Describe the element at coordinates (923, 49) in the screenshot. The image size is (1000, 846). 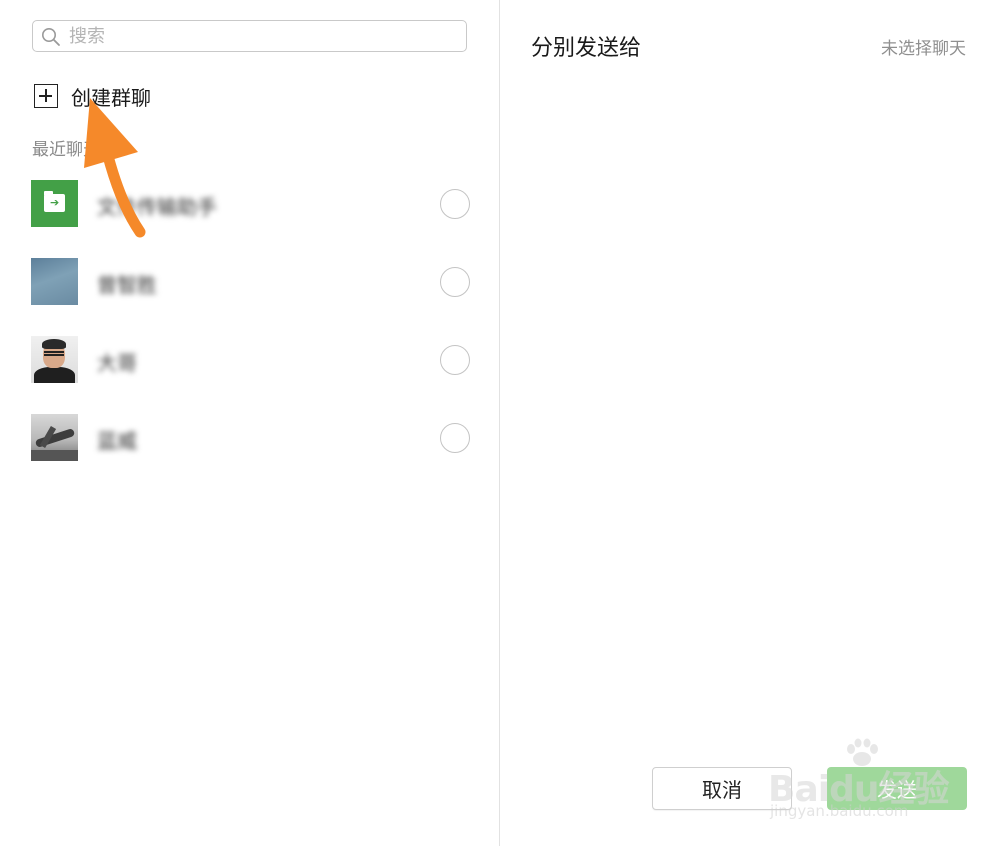
I see `selection-status: 未选择聊天` at that location.